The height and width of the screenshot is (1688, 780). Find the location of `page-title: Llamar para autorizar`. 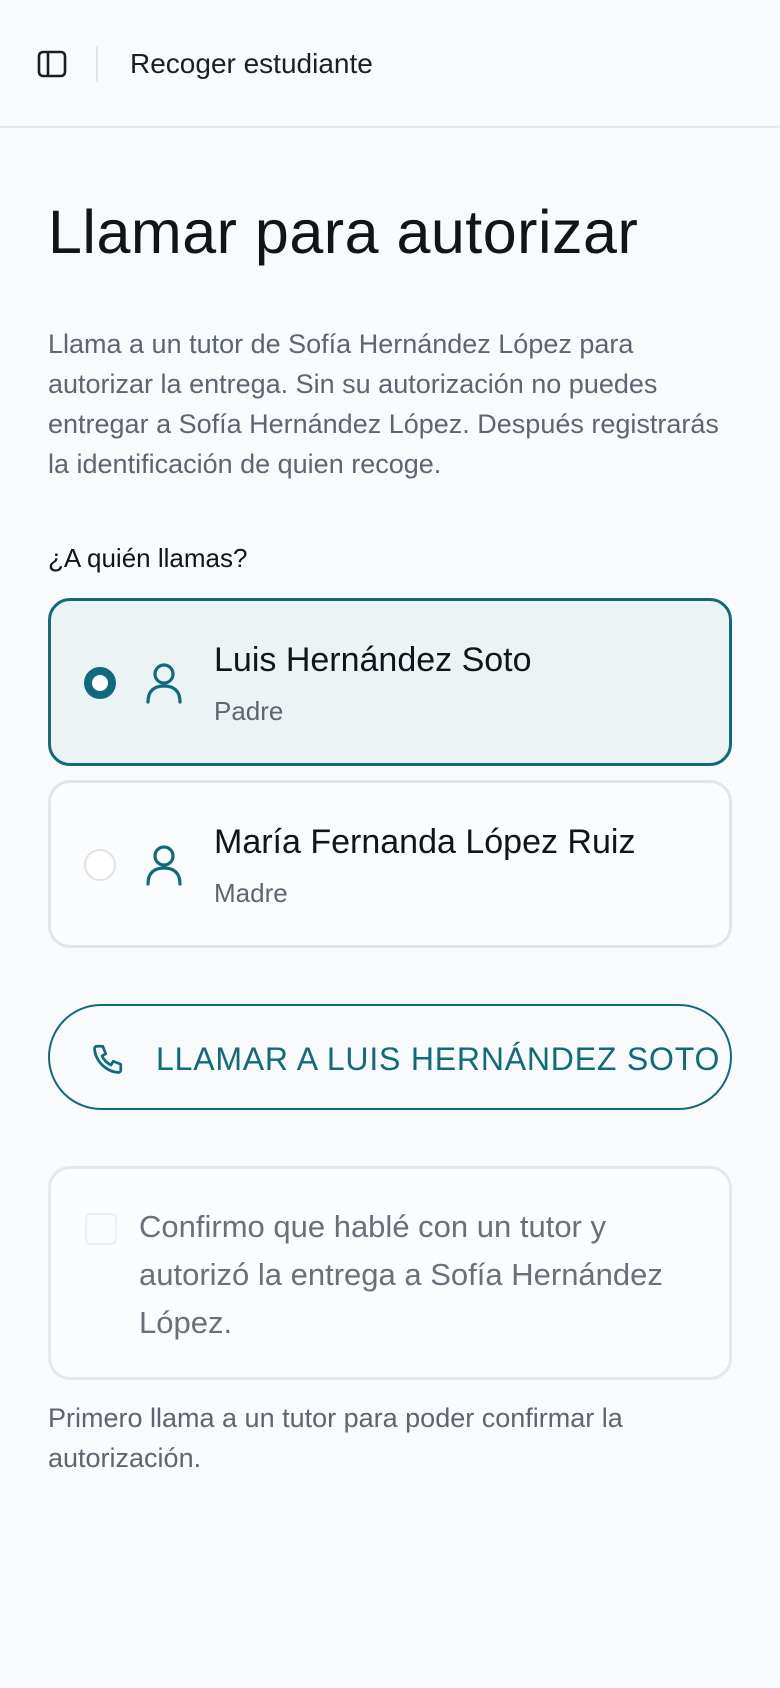

page-title: Llamar para autorizar is located at coordinates (343, 232).